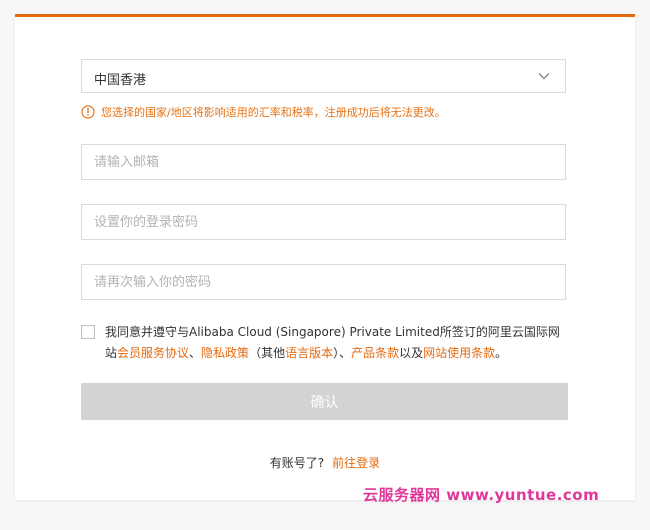 This screenshot has height=530, width=650. I want to click on privacy-policy-link: 隐私政策, so click(225, 353).